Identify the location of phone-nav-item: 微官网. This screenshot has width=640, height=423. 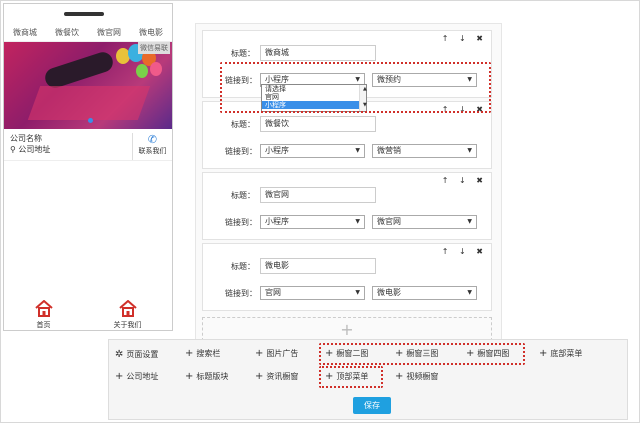
(109, 32).